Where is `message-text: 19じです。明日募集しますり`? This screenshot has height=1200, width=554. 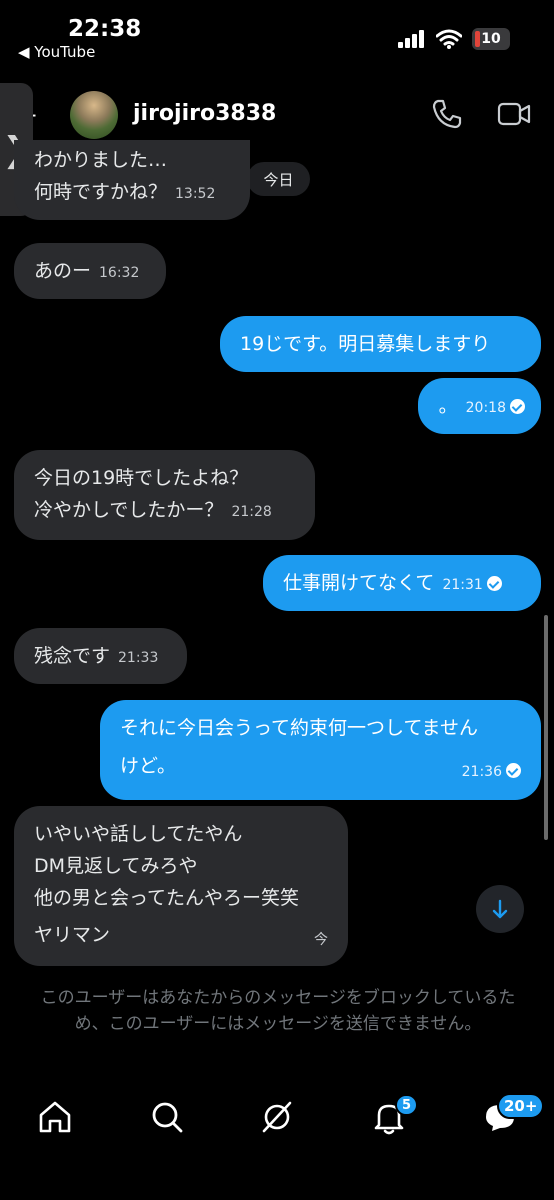 message-text: 19じです。明日募集しますり is located at coordinates (365, 344).